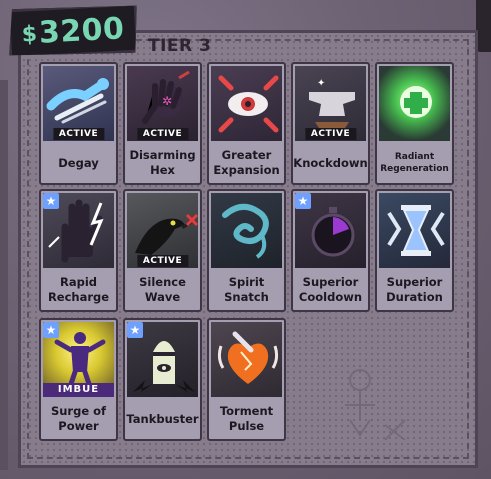 The image size is (491, 479). I want to click on item-card-spirit-snatch: Spirit Snatch, so click(246, 250).